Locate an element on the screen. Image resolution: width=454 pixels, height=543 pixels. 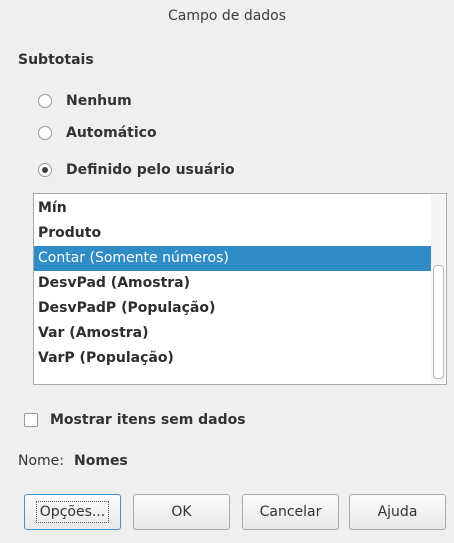
show-items-without-data: Mostrar itens sem dados is located at coordinates (135, 420).